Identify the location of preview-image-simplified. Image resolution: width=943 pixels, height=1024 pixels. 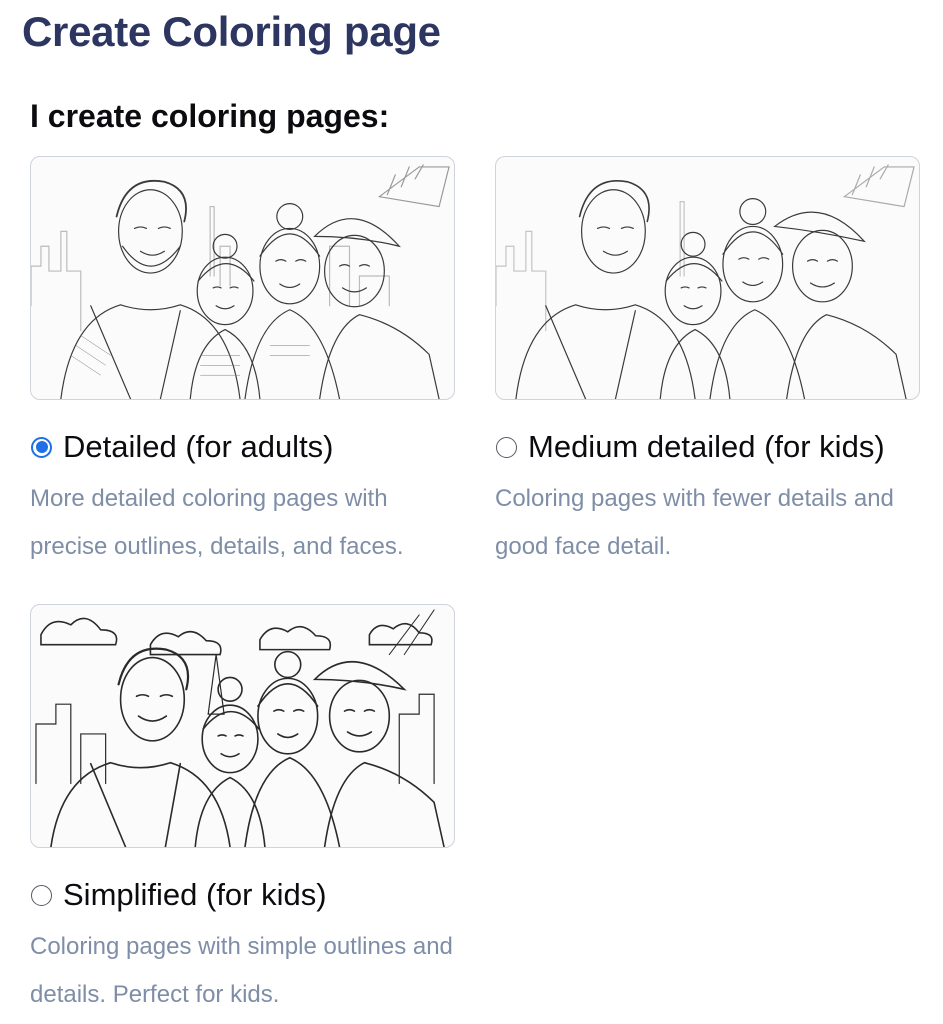
(242, 726).